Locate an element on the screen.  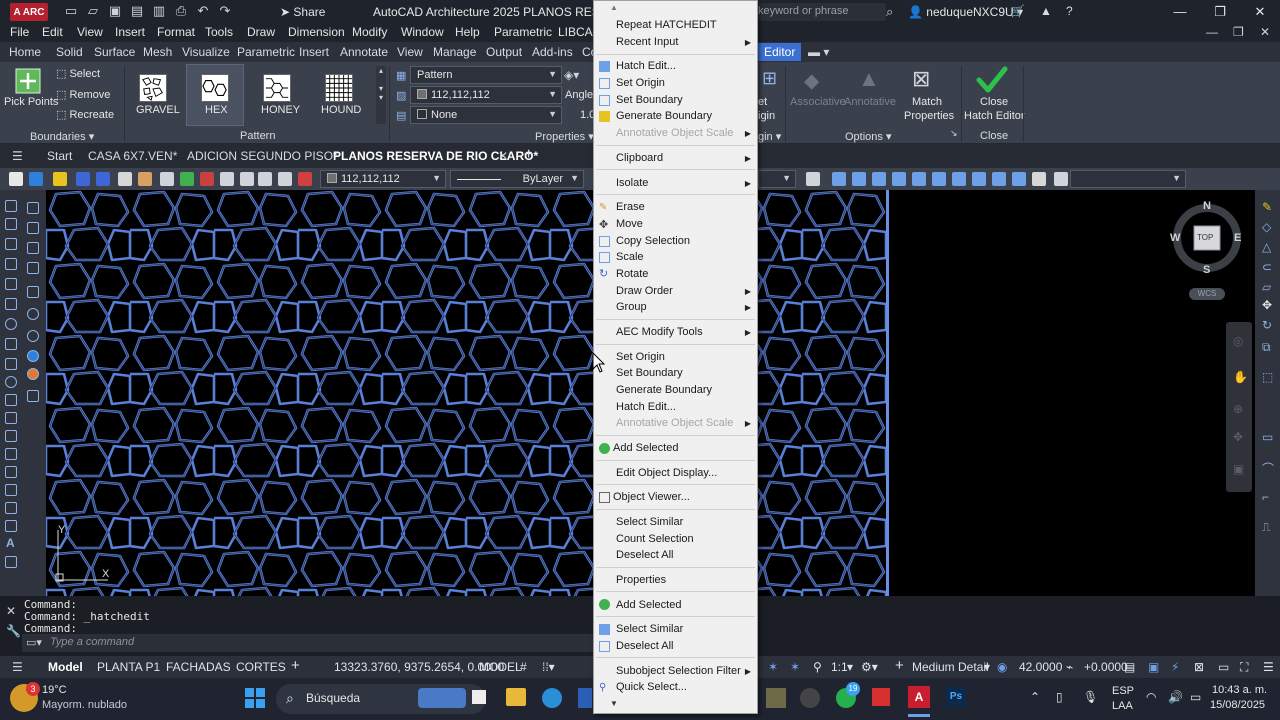
photoshop-icon: Ps is located at coordinates (956, 697).